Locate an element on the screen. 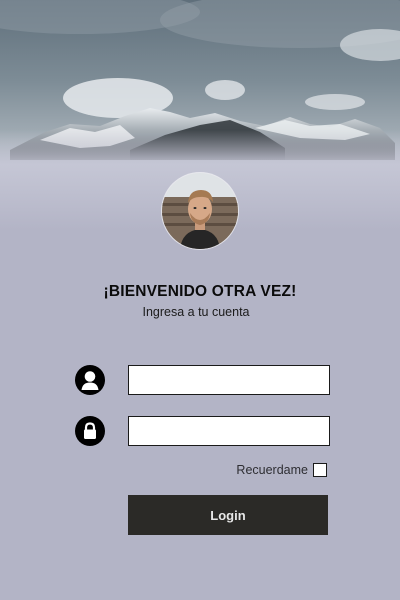  user-avatar is located at coordinates (200, 211).